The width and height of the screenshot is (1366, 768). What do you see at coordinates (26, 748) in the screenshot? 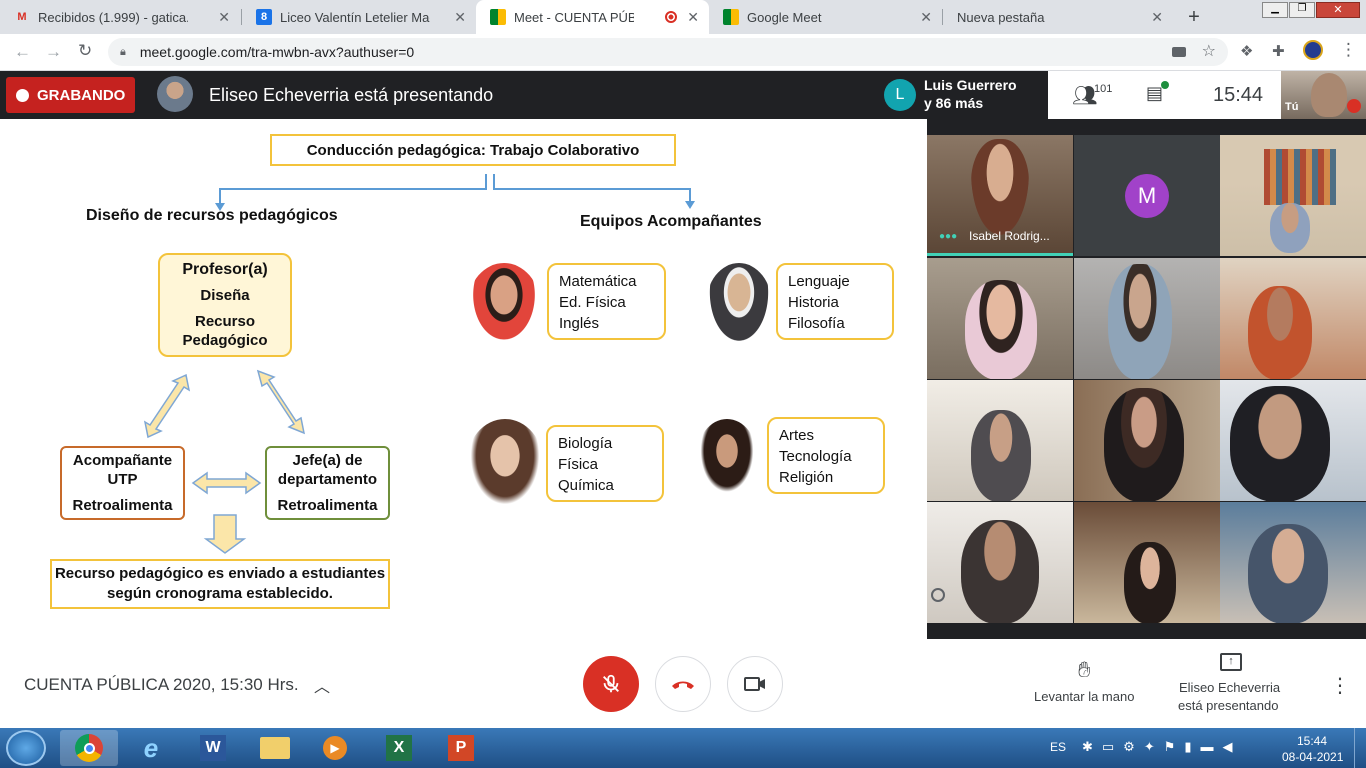
I see `start-button` at bounding box center [26, 748].